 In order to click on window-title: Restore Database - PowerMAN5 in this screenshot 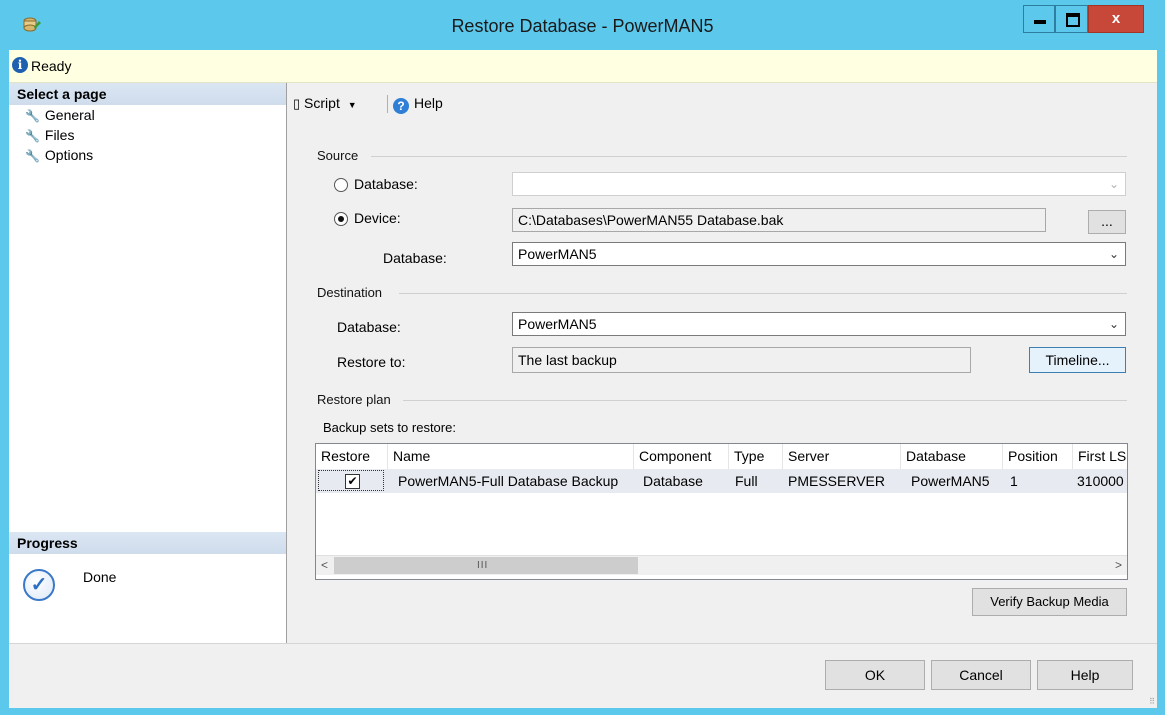, I will do `click(582, 26)`.